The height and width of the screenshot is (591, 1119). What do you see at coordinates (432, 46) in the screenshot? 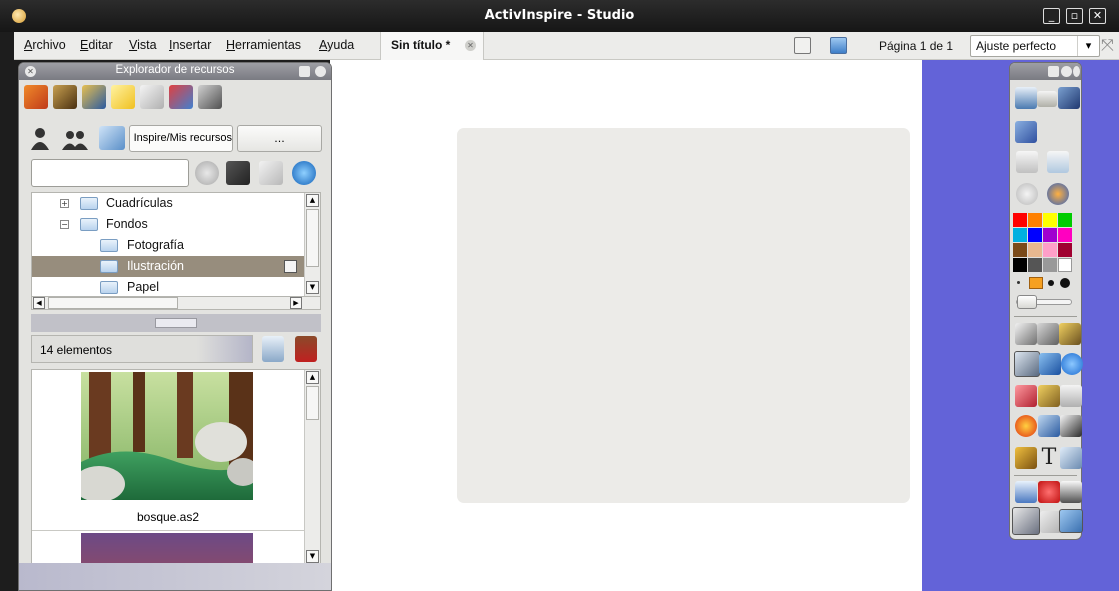
I see `document-tab: Sin título * ✕` at bounding box center [432, 46].